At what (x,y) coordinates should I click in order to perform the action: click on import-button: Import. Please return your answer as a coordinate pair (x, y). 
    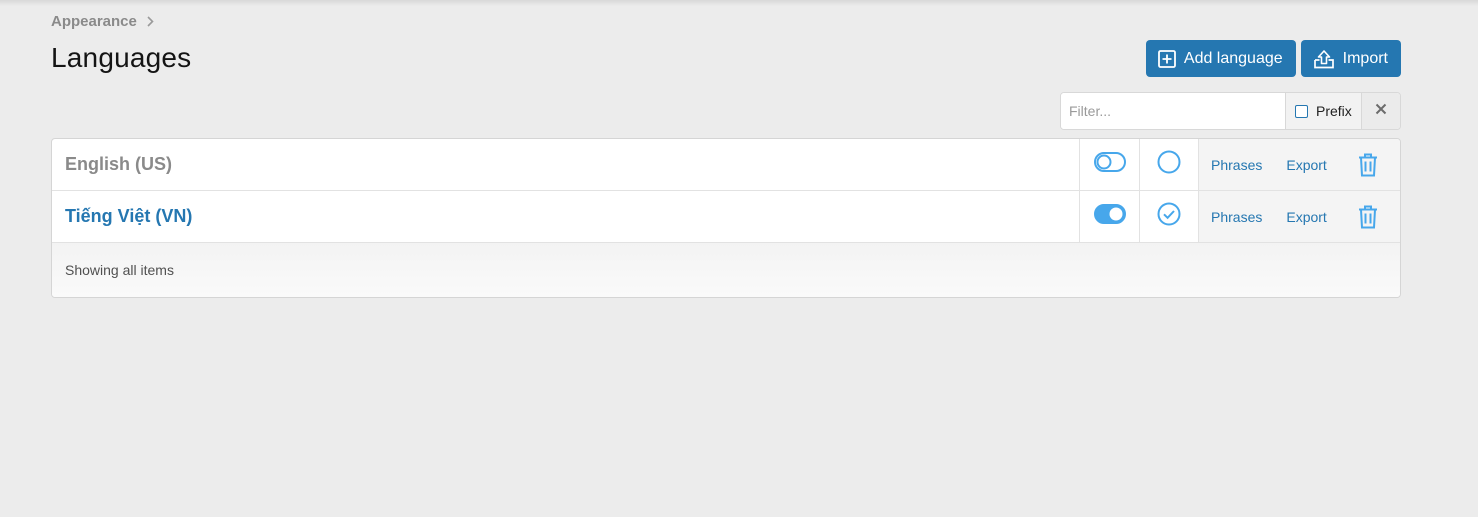
    Looking at the image, I should click on (1350, 58).